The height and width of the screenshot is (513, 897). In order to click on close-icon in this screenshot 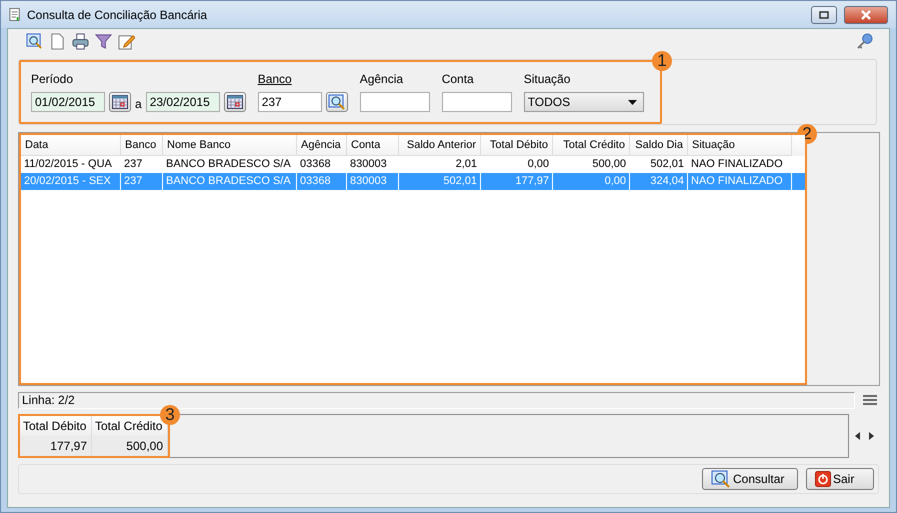, I will do `click(866, 15)`.